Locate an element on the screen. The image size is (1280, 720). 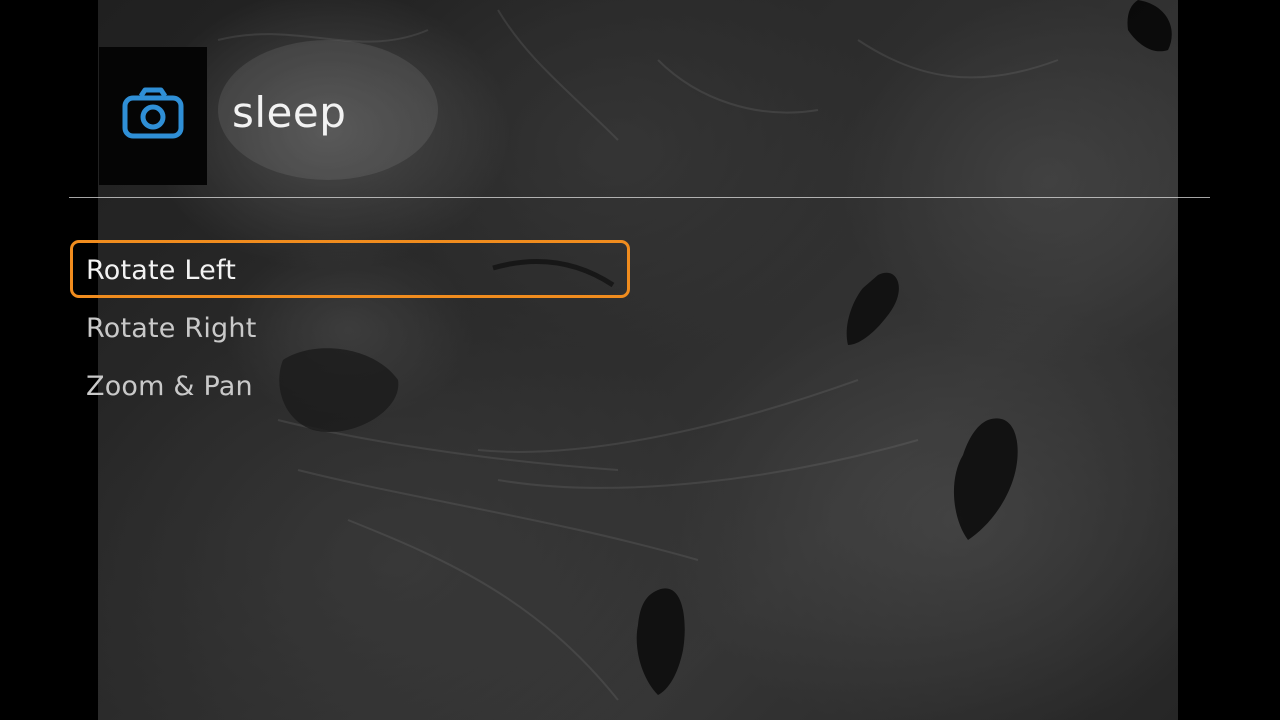
header-divider is located at coordinates (639, 197).